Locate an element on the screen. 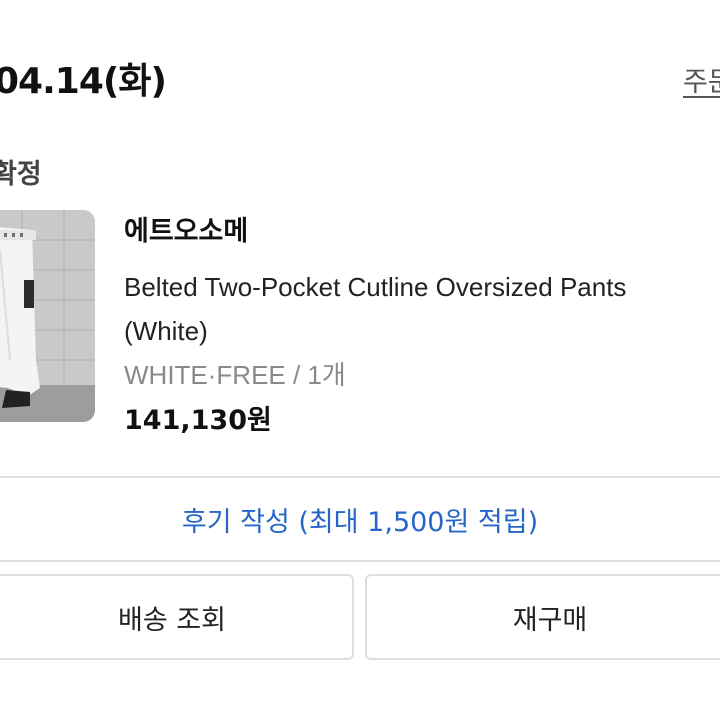 The height and width of the screenshot is (720, 720). brand-name: 에트오소메 is located at coordinates (422, 232).